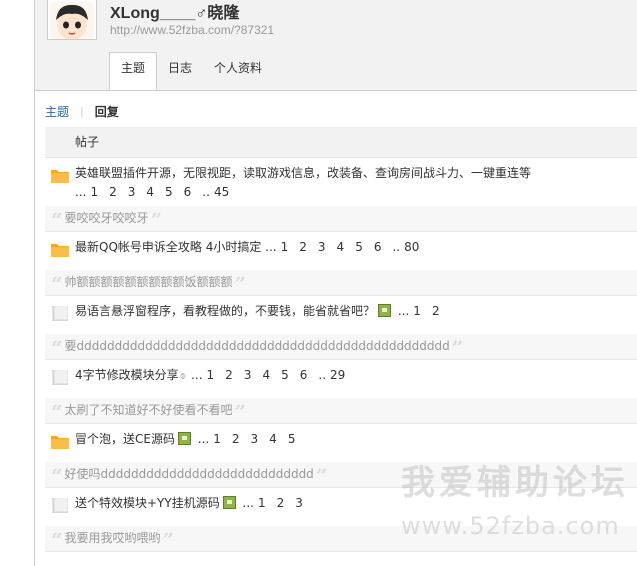 This screenshot has width=637, height=566. Describe the element at coordinates (221, 192) in the screenshot. I see `page-link: 45` at that location.